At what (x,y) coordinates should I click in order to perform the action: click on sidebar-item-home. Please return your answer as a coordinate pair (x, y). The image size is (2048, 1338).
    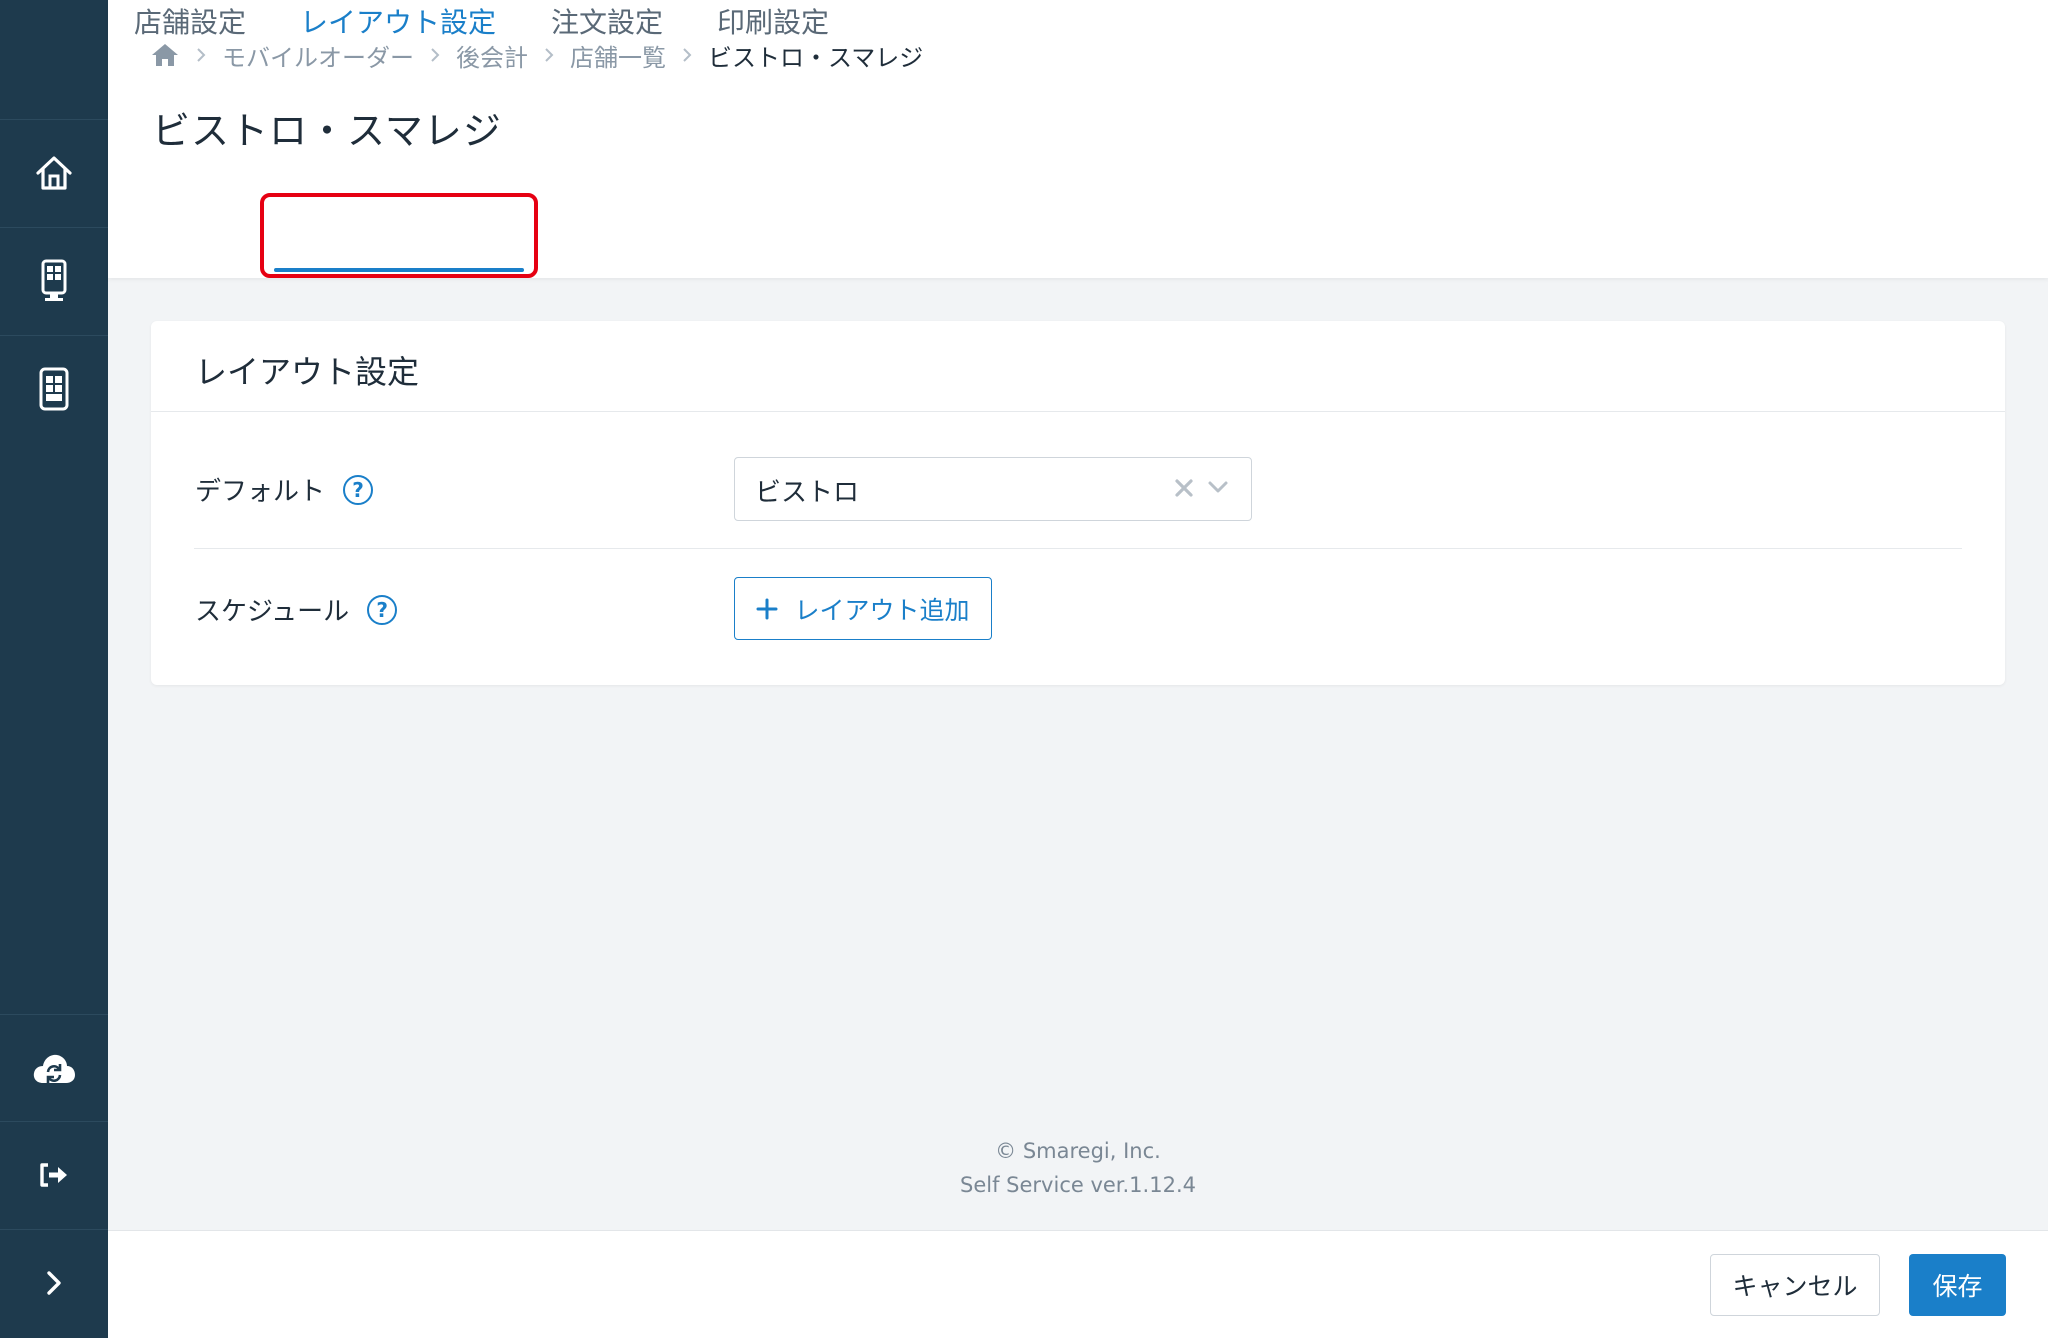
    Looking at the image, I should click on (54, 172).